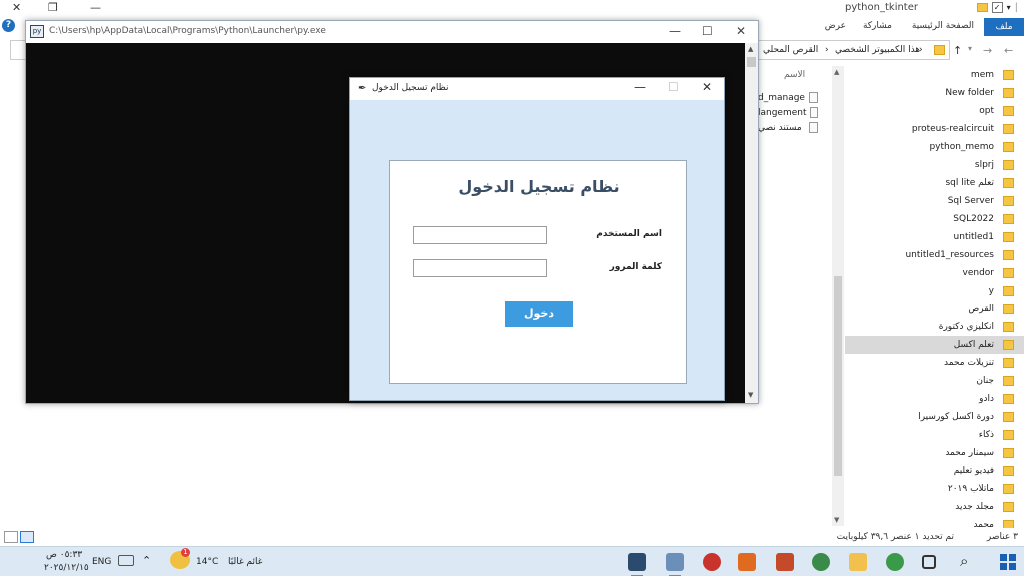 The height and width of the screenshot is (576, 1024). I want to click on file-explorer-taskbar-icon, so click(858, 562).